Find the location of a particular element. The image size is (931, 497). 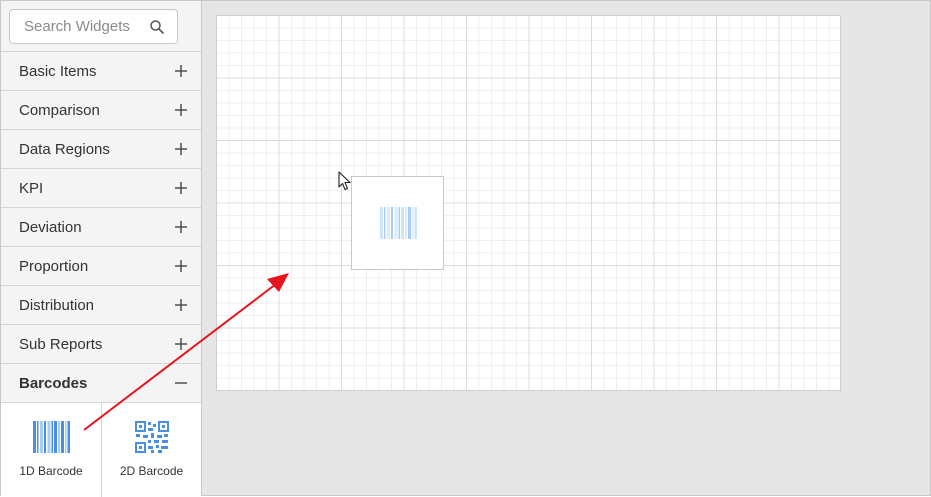

barcodes-panel: 1D Barcode 2D Barcode is located at coordinates (101, 450).